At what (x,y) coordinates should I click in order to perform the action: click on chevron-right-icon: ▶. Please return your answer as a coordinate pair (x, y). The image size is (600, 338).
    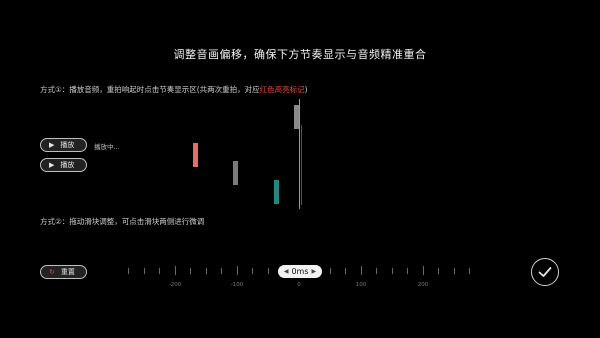
    Looking at the image, I should click on (314, 271).